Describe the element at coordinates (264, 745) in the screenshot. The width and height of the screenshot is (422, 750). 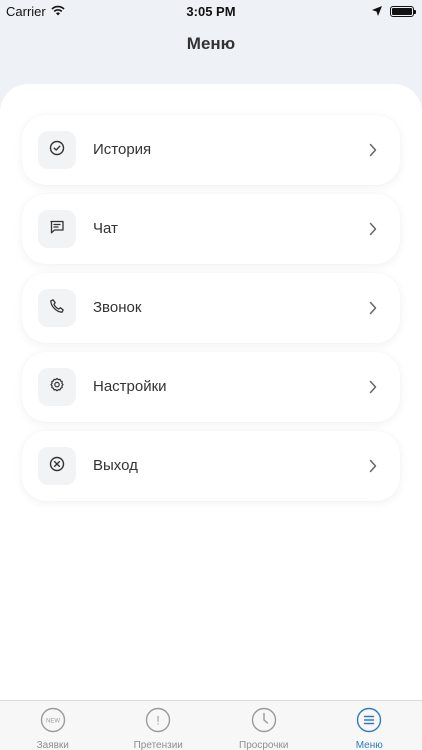
I see `tab-label: Просрочки` at that location.